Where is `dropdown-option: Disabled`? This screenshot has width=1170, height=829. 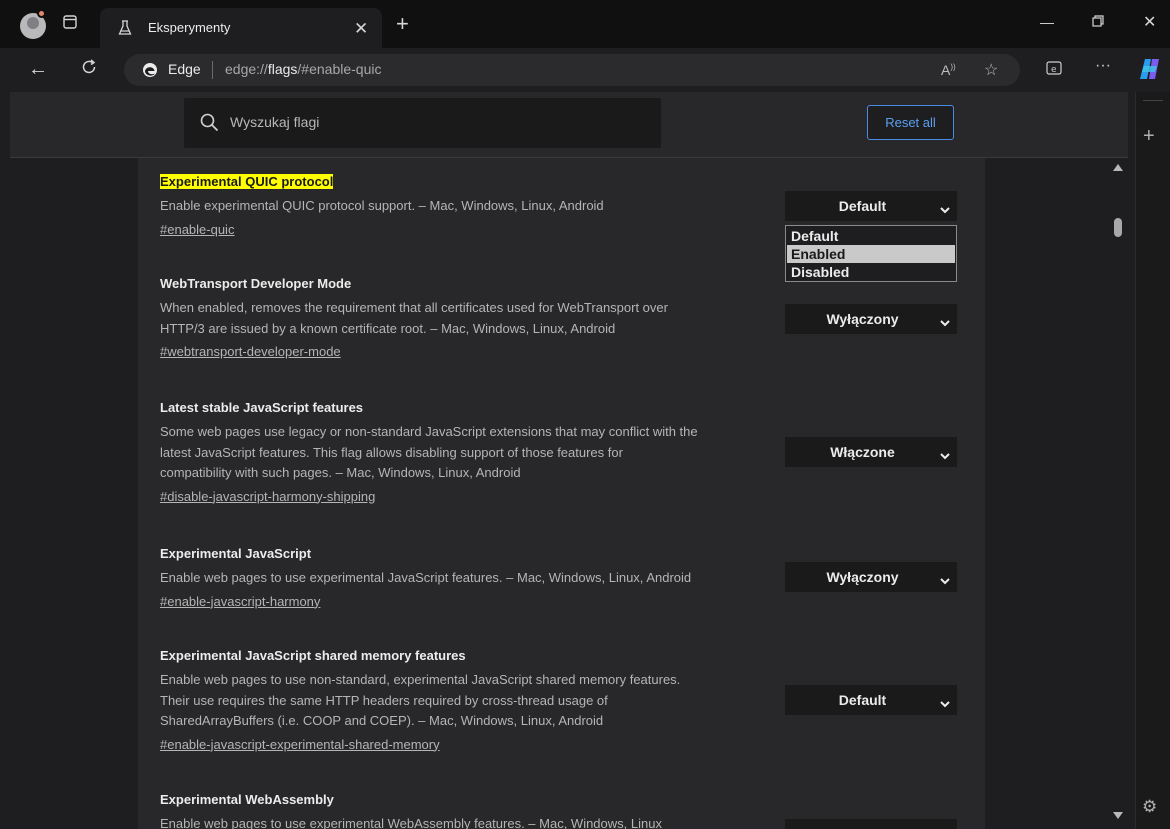 dropdown-option: Disabled is located at coordinates (871, 272).